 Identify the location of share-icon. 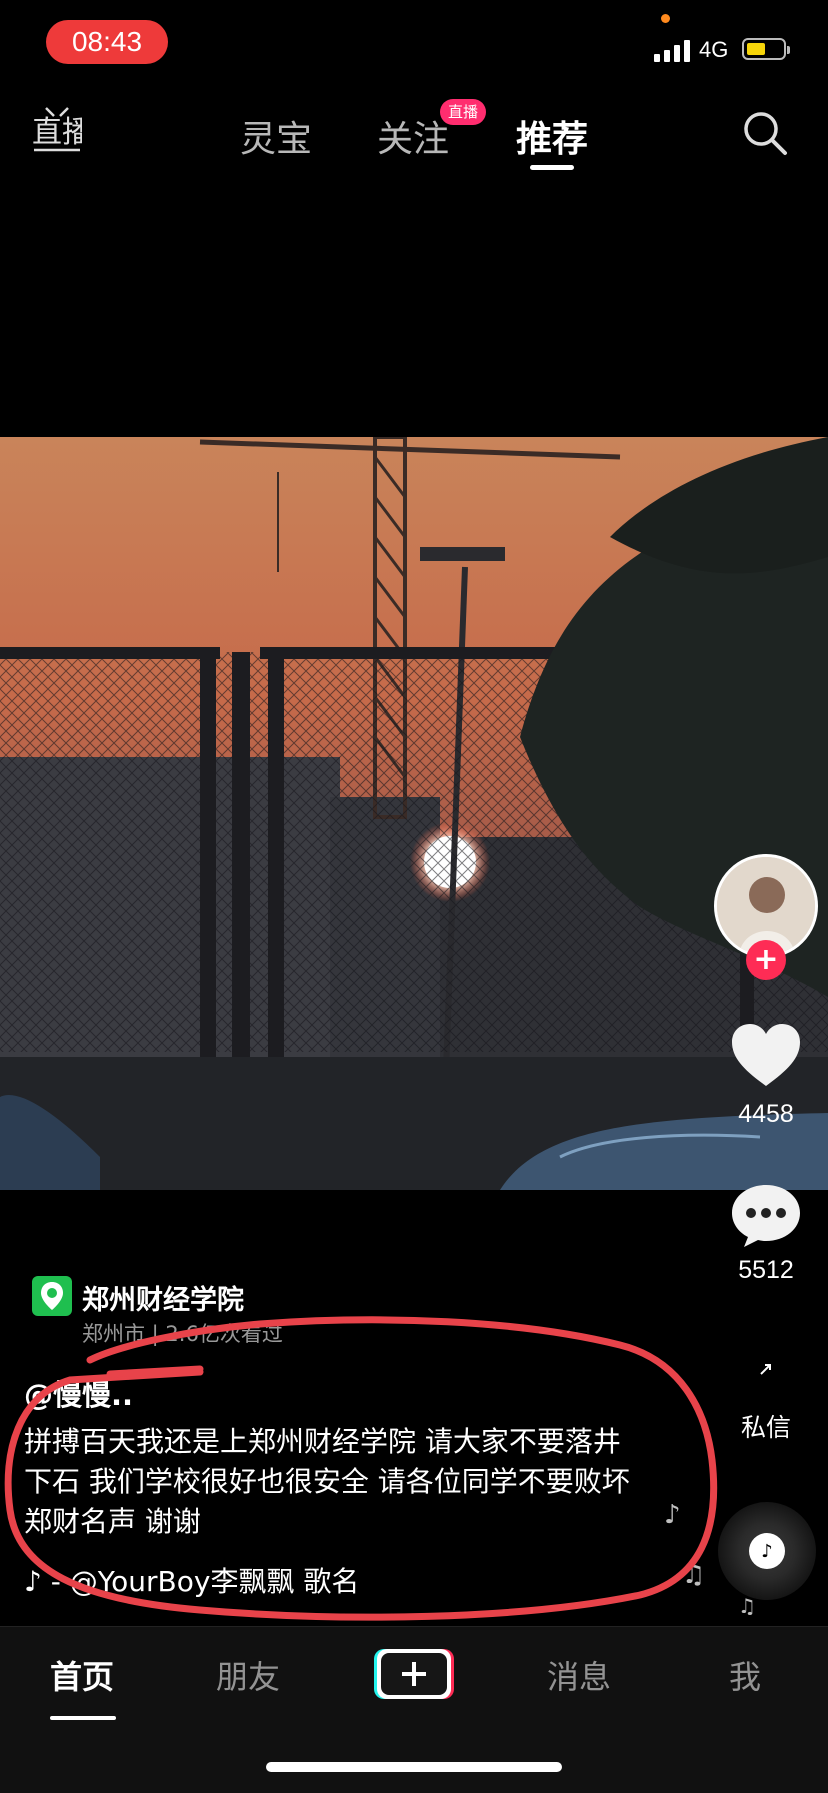
(766, 1367).